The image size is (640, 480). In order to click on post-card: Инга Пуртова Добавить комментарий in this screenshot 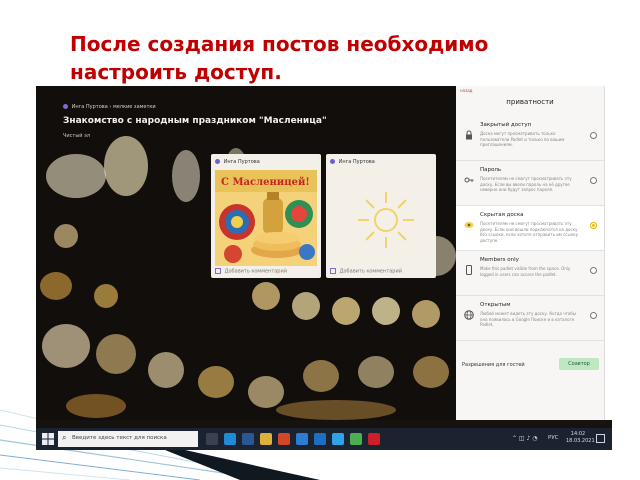, I will do `click(381, 216)`.